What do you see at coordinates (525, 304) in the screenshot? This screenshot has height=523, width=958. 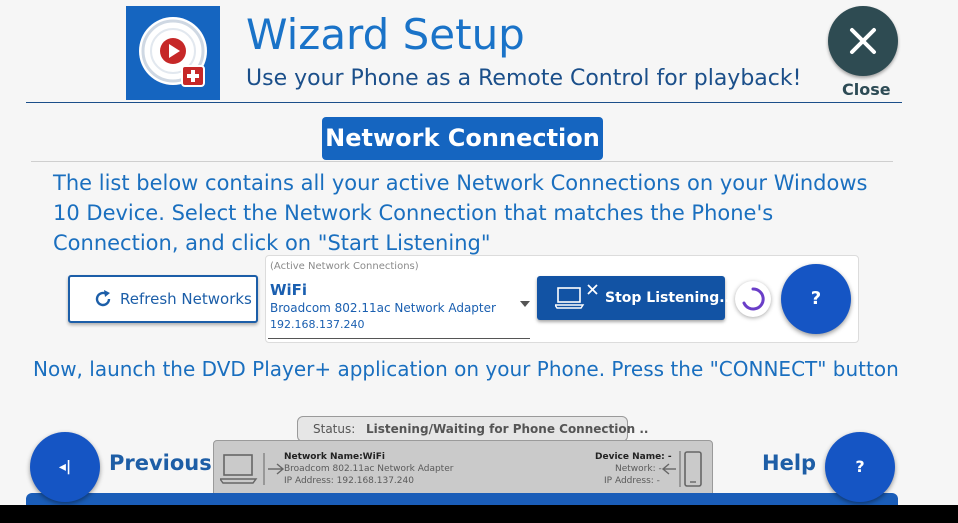 I see `chevron-down-icon` at bounding box center [525, 304].